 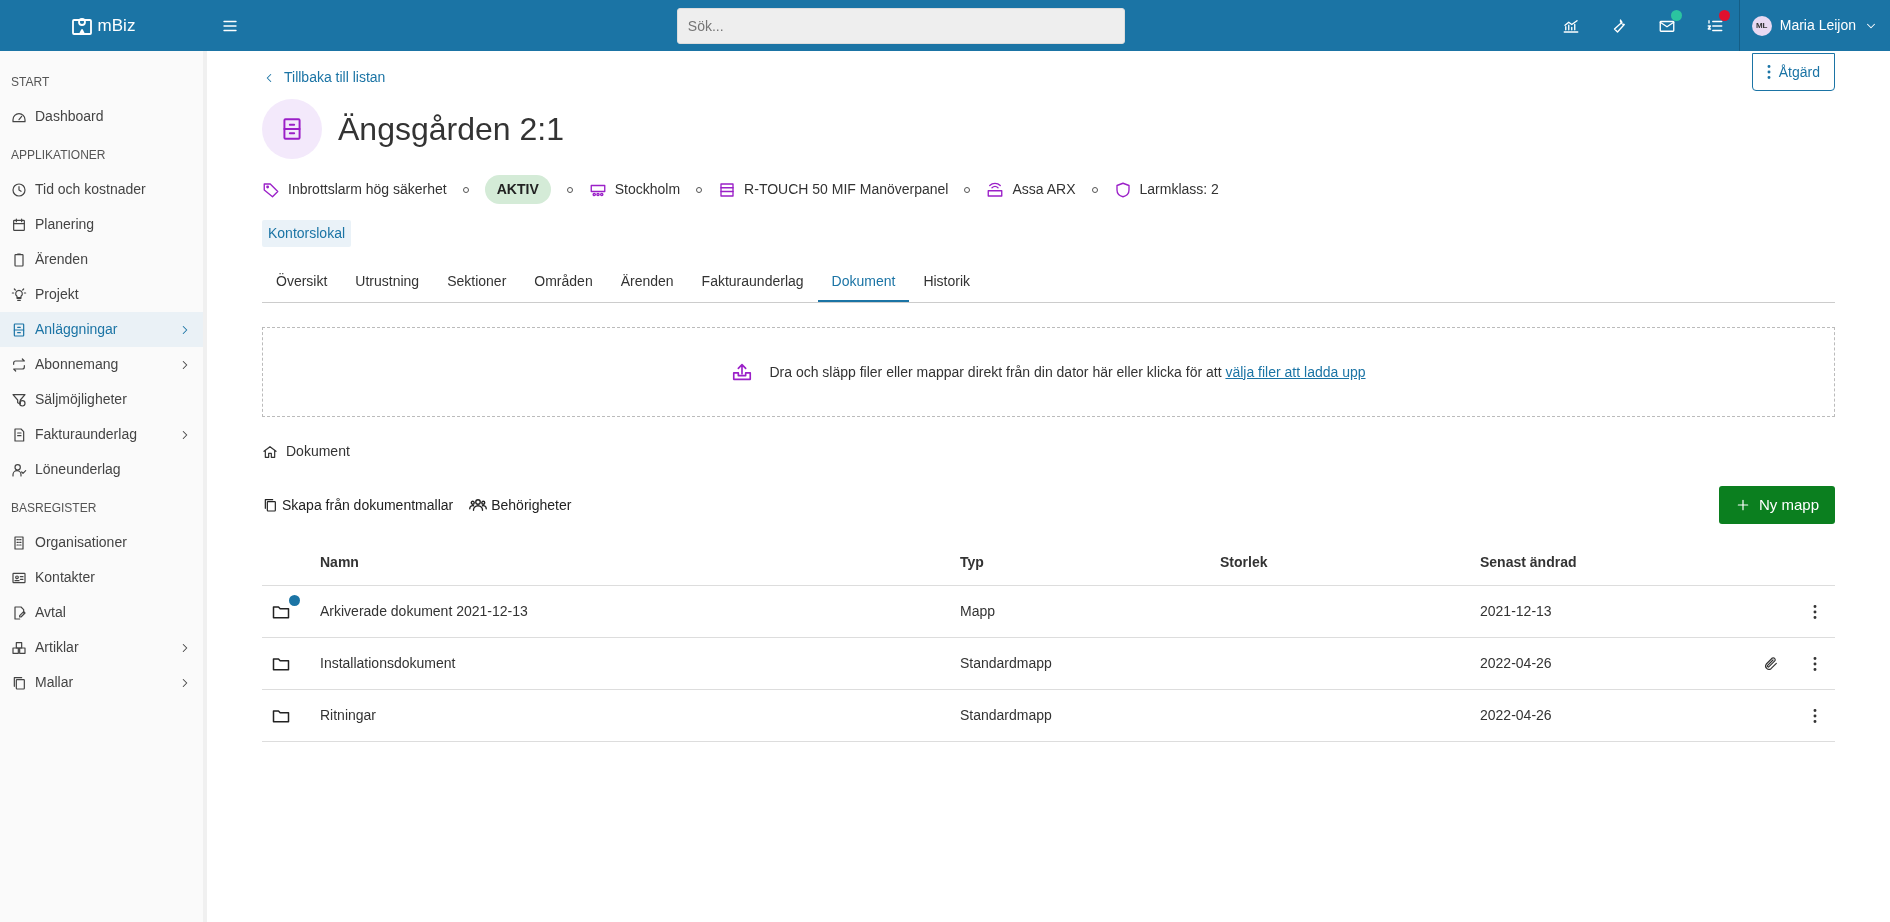 What do you see at coordinates (19, 294) in the screenshot?
I see `lightbulb-icon` at bounding box center [19, 294].